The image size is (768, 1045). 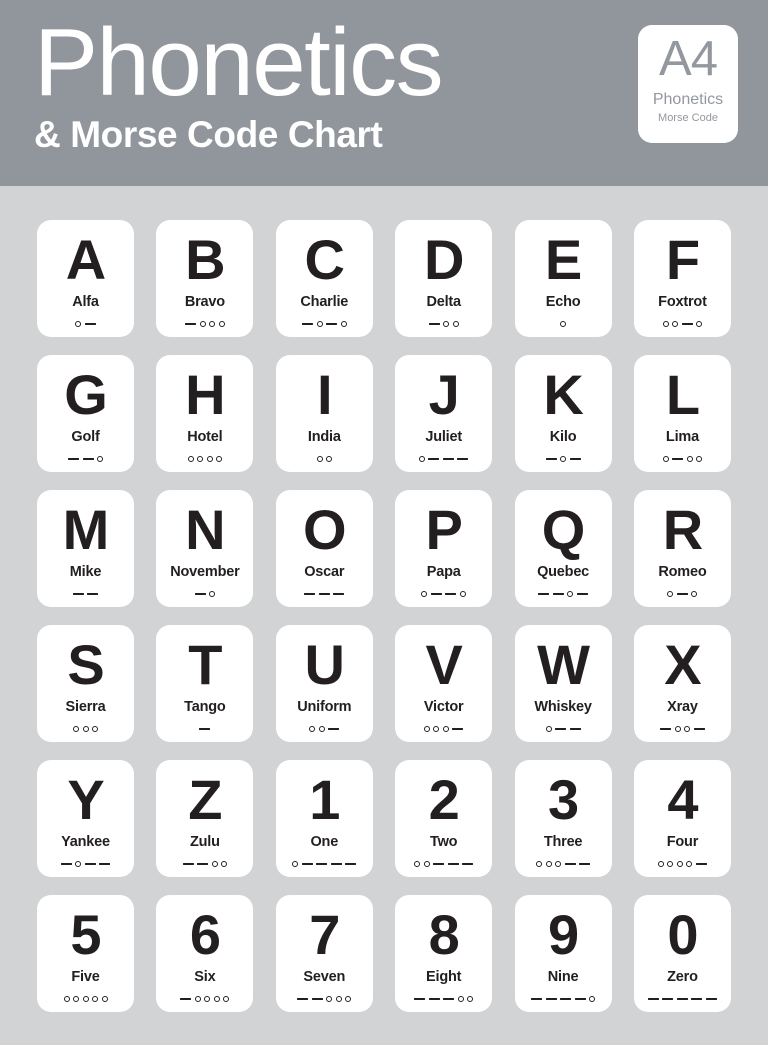 I want to click on phonetic-card: M Mike, so click(x=85, y=548).